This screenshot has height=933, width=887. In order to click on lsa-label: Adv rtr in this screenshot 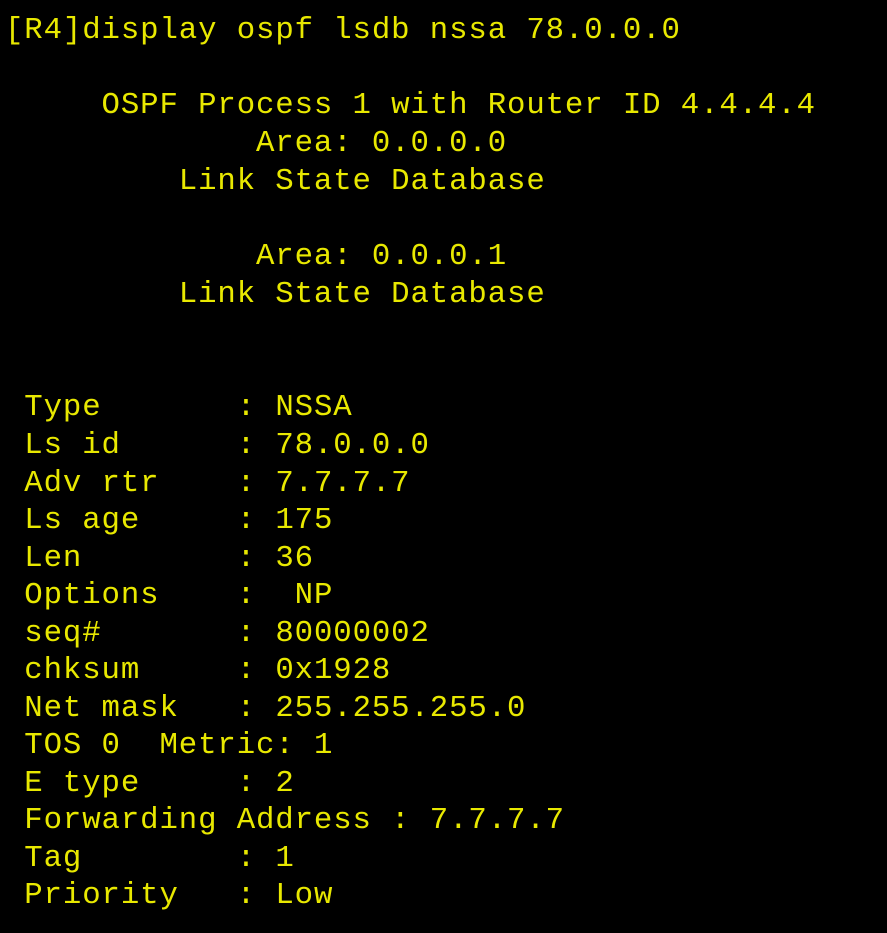, I will do `click(111, 483)`.